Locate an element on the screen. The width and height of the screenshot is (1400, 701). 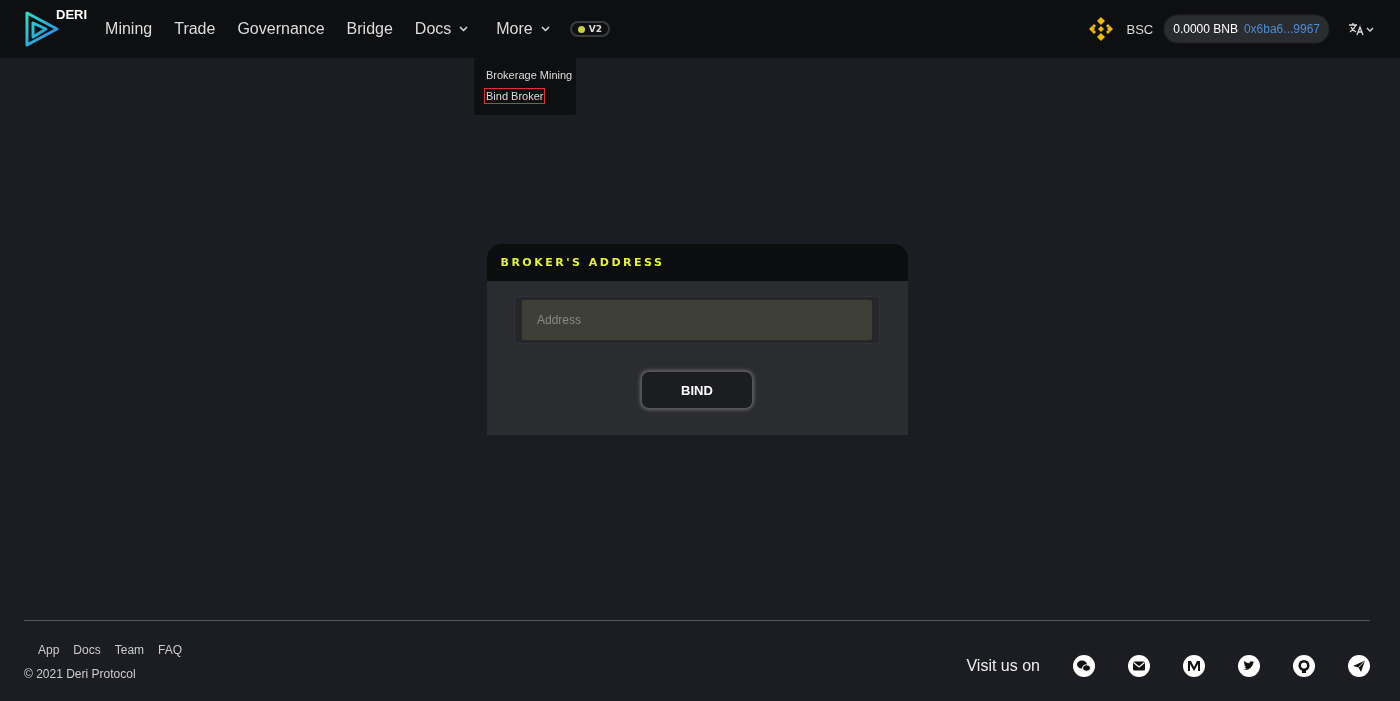
nav-link: Docs is located at coordinates (441, 29).